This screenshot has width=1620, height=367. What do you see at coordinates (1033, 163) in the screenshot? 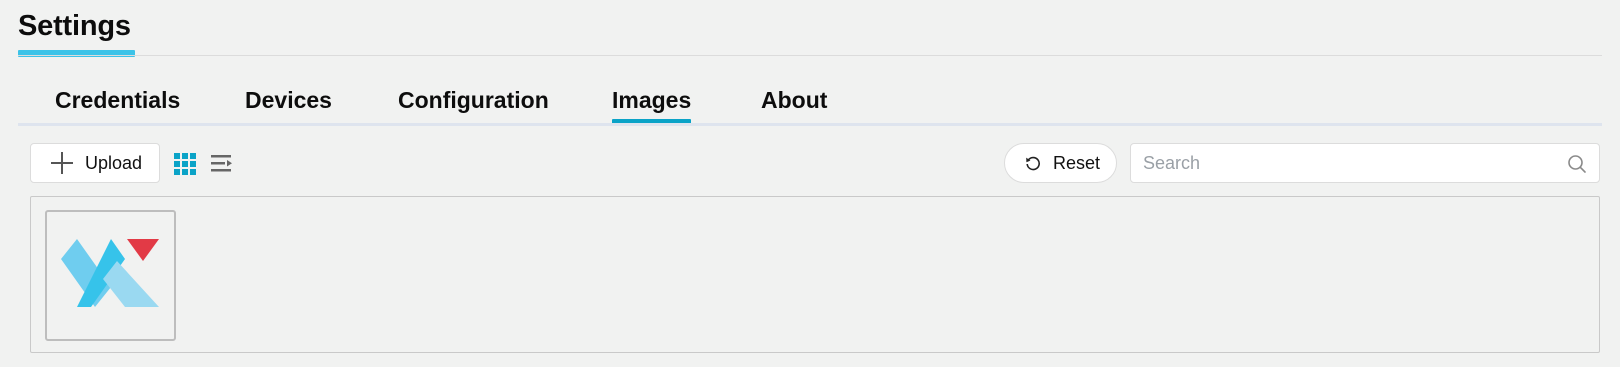
I see `refresh-icon` at bounding box center [1033, 163].